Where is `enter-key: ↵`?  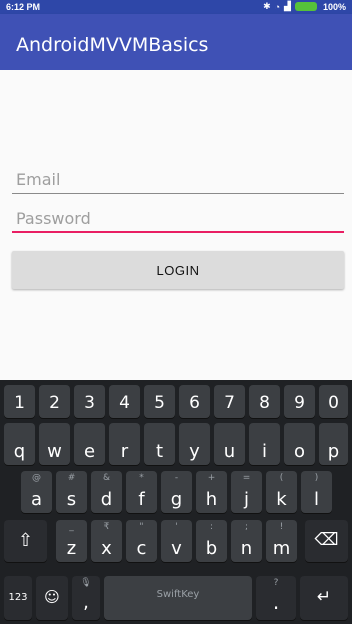 enter-key: ↵ is located at coordinates (324, 598).